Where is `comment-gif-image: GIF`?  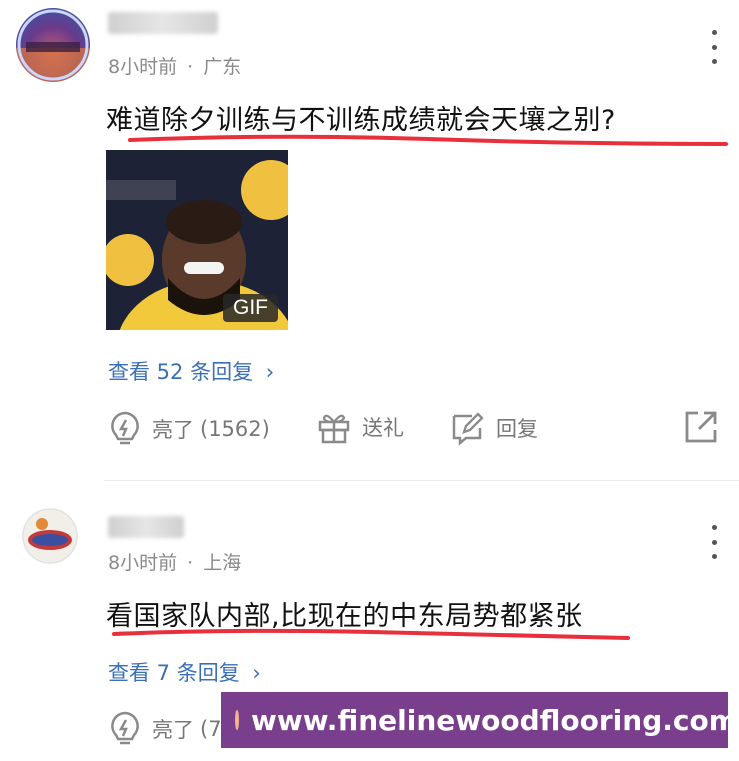 comment-gif-image: GIF is located at coordinates (197, 240).